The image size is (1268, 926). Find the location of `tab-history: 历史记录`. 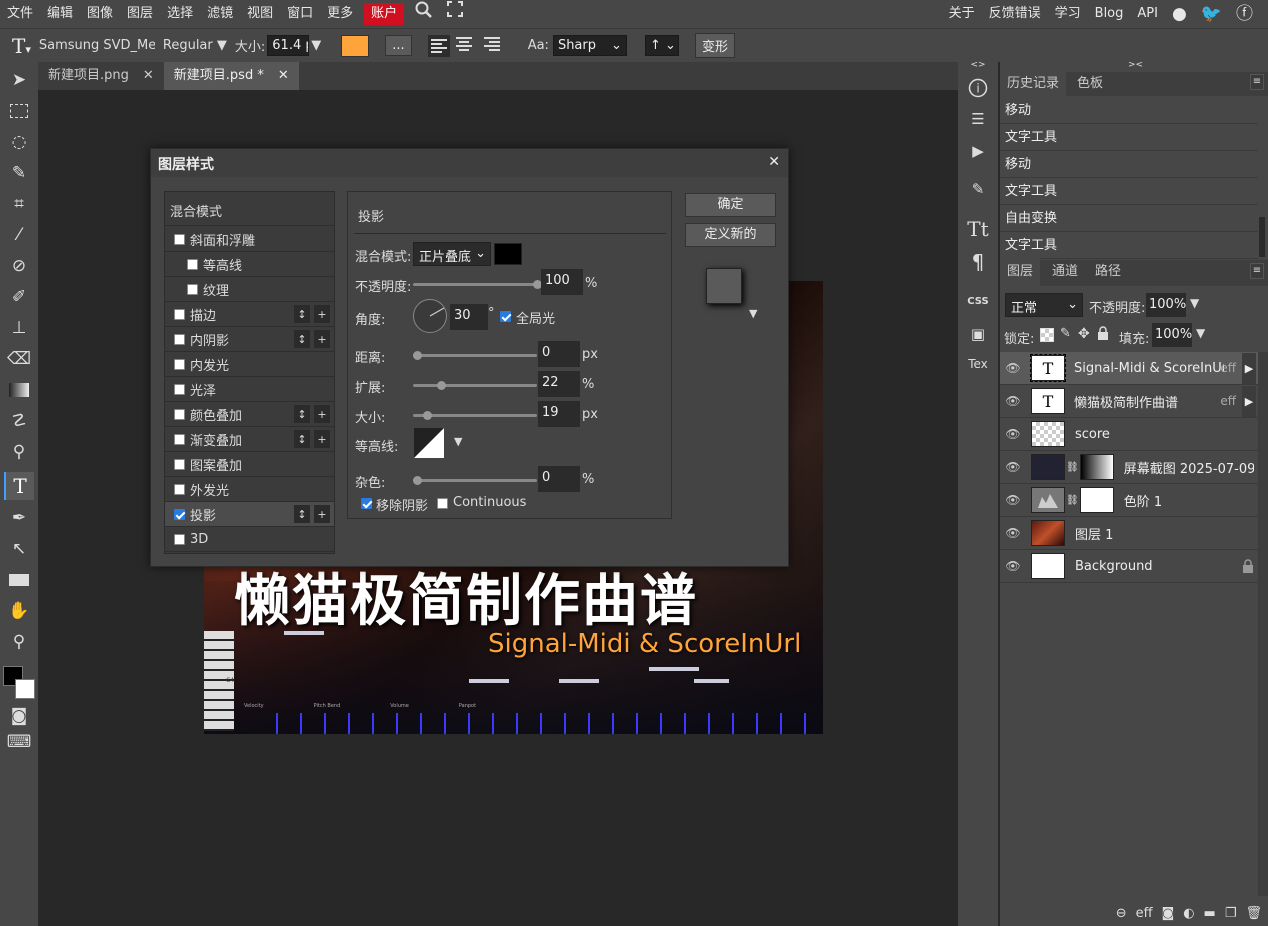

tab-history: 历史记录 is located at coordinates (1033, 83).